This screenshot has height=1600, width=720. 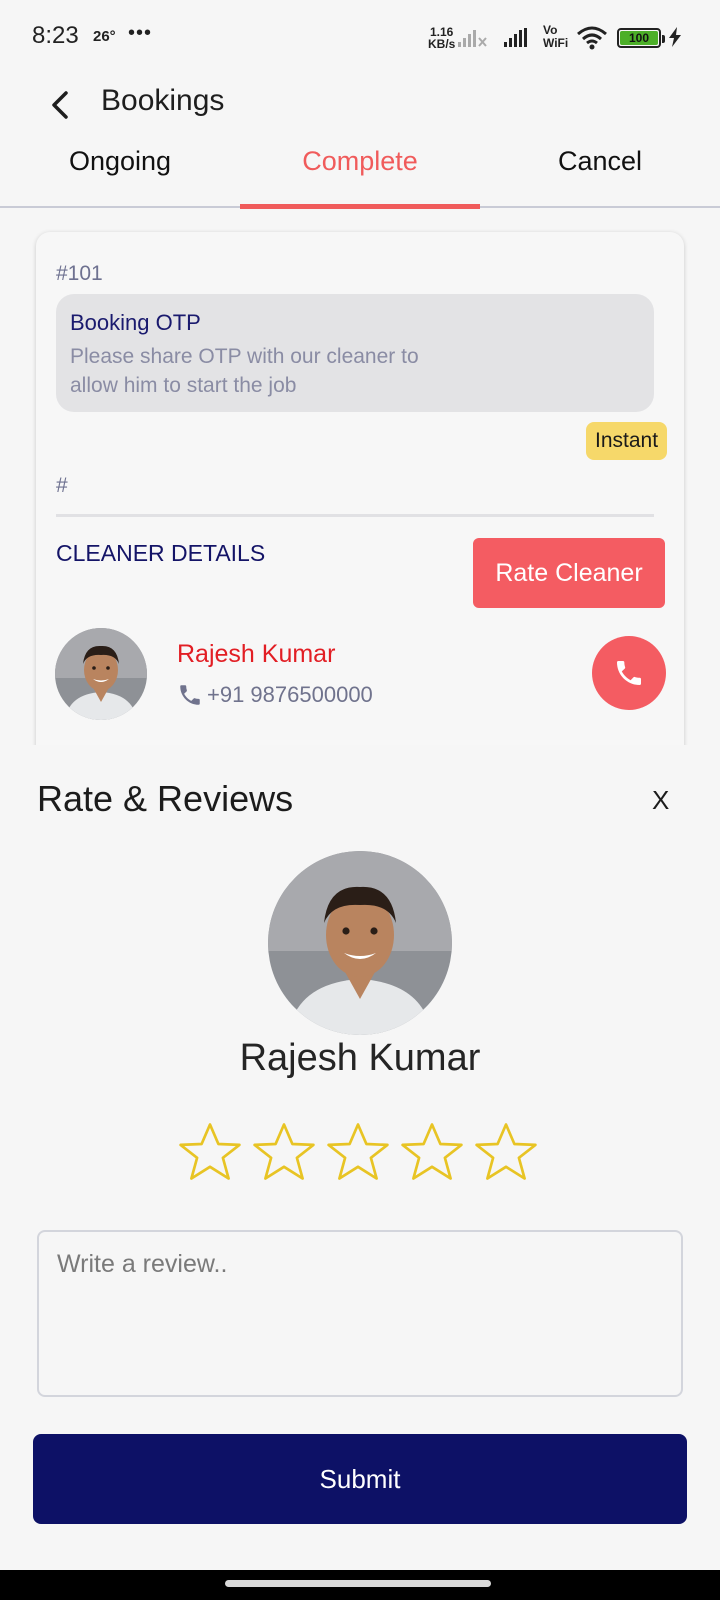 I want to click on star-rating, so click(x=358, y=1153).